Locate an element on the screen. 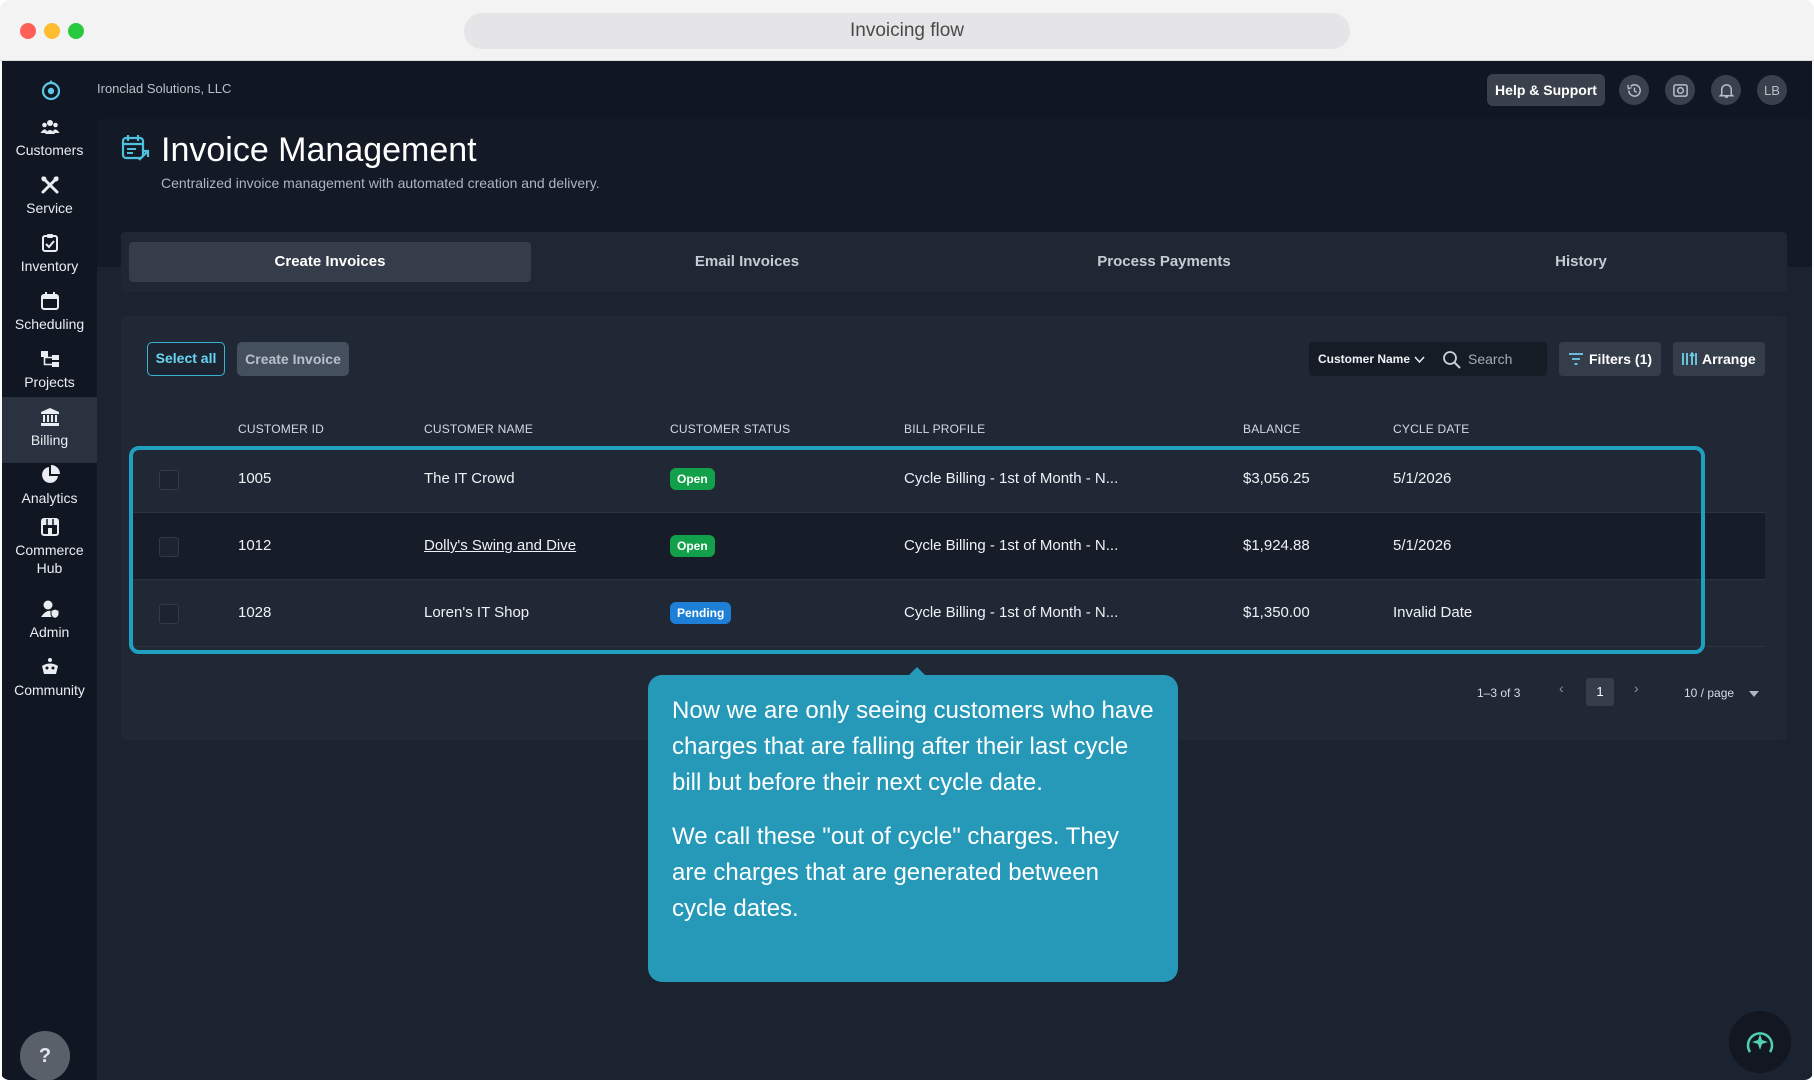 The image size is (1814, 1080). camera-icon is located at coordinates (1680, 90).